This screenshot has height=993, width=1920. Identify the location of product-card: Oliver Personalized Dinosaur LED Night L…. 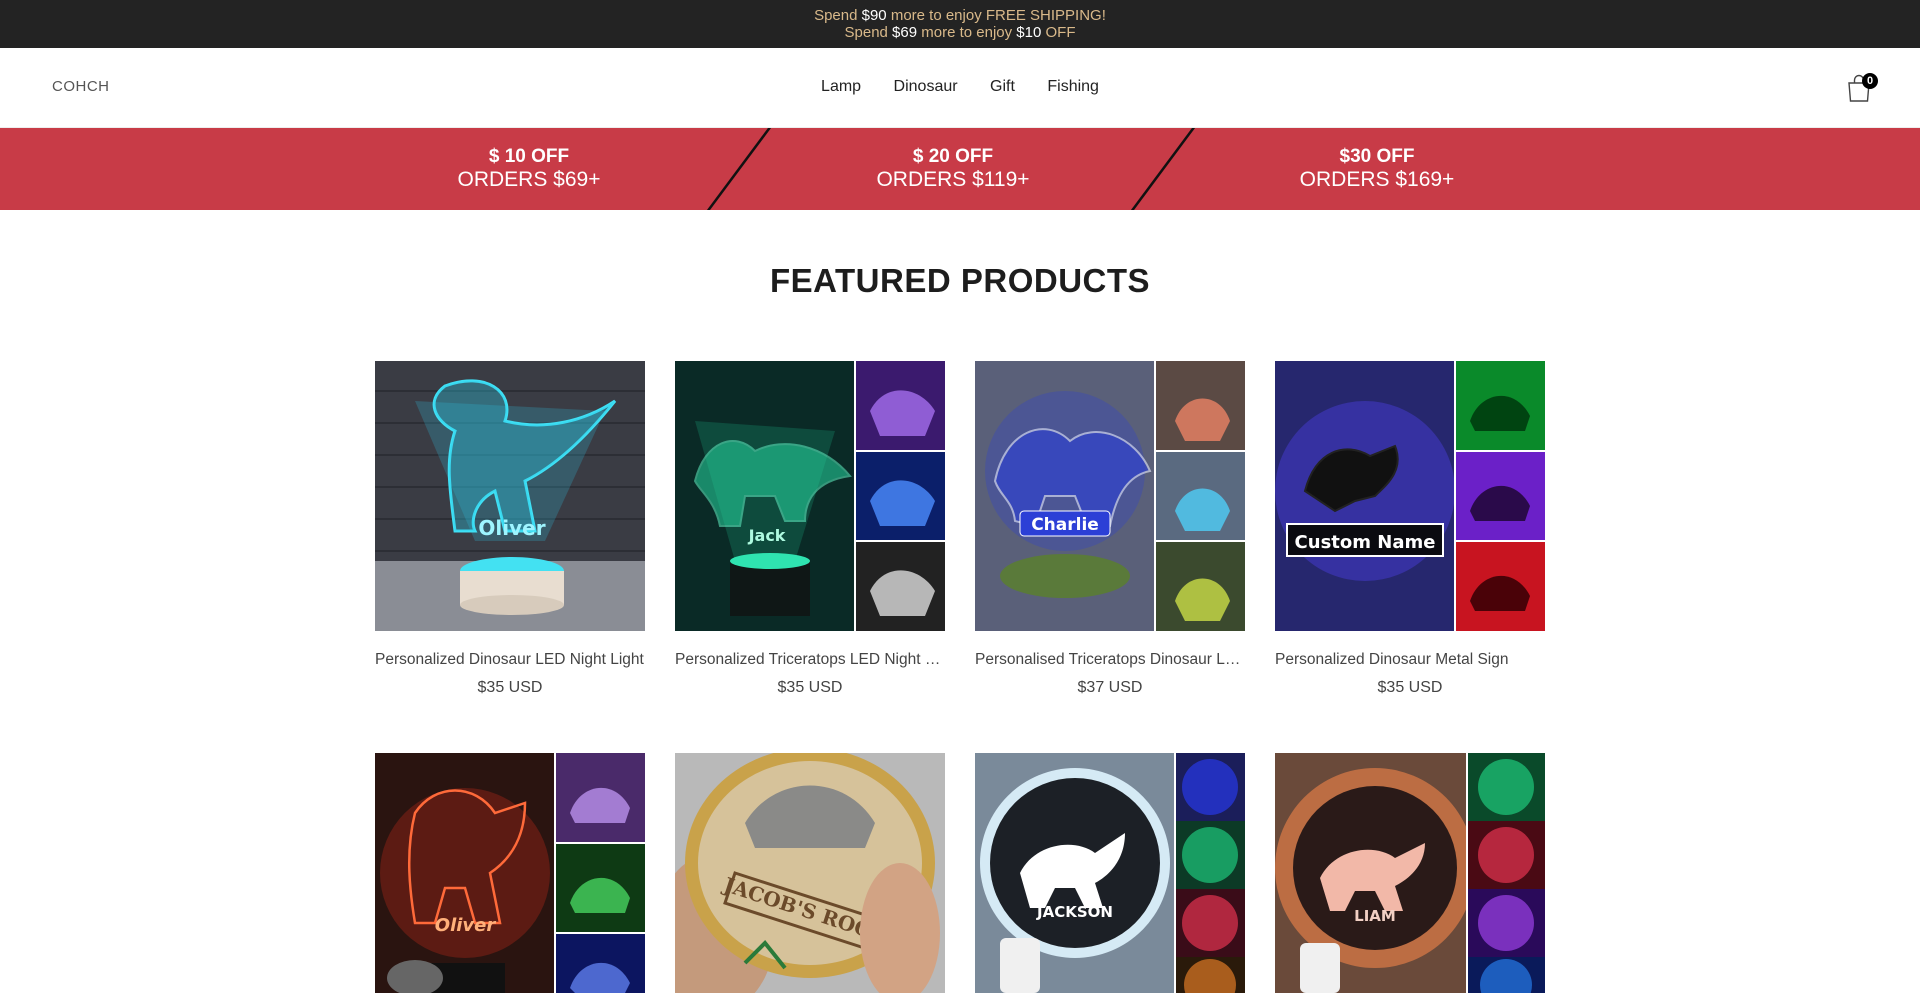
(510, 529).